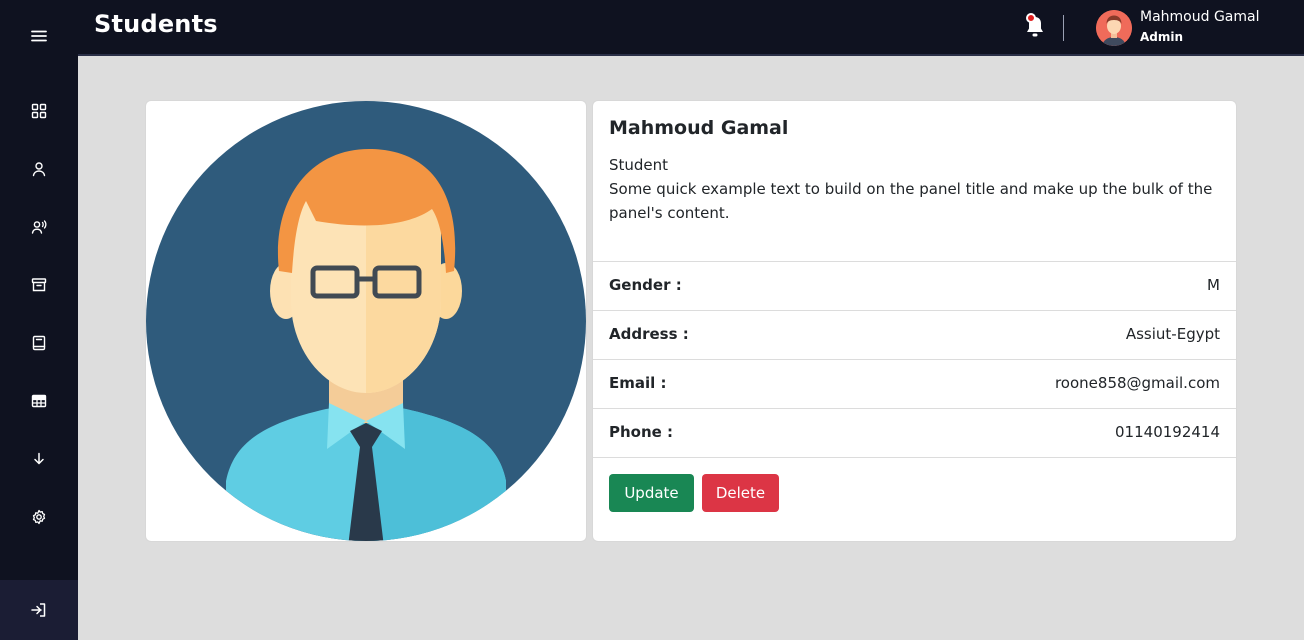 The image size is (1304, 640). Describe the element at coordinates (1213, 285) in the screenshot. I see `detail-value: M` at that location.